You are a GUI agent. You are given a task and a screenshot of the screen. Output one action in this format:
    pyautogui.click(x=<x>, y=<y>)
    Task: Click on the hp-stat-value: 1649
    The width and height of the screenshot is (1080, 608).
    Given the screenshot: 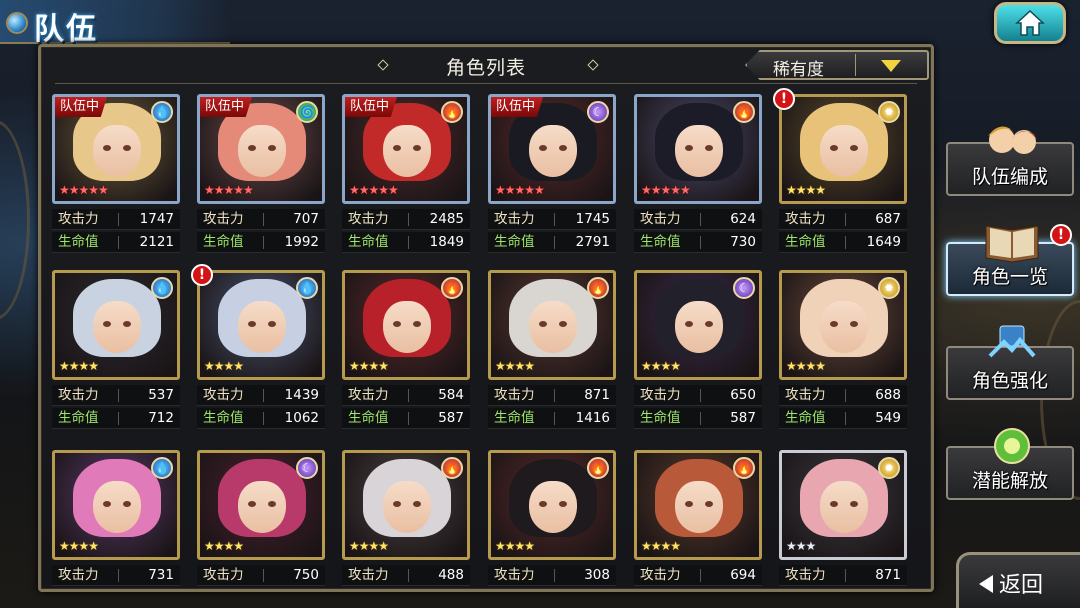 What is the action you would take?
    pyautogui.click(x=883, y=242)
    